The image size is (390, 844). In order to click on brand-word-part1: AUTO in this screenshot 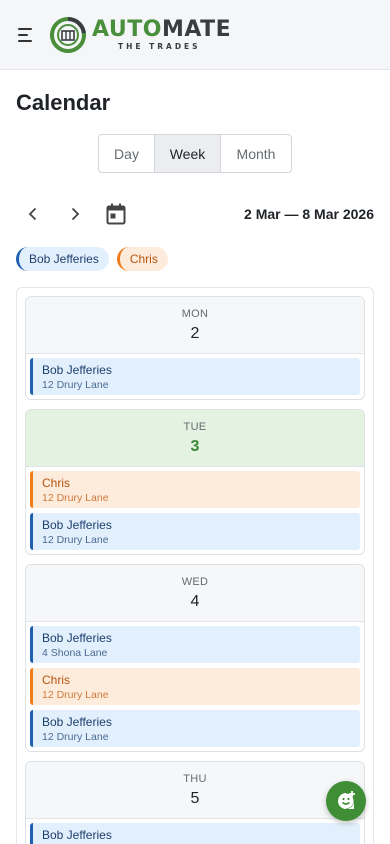, I will do `click(127, 29)`.